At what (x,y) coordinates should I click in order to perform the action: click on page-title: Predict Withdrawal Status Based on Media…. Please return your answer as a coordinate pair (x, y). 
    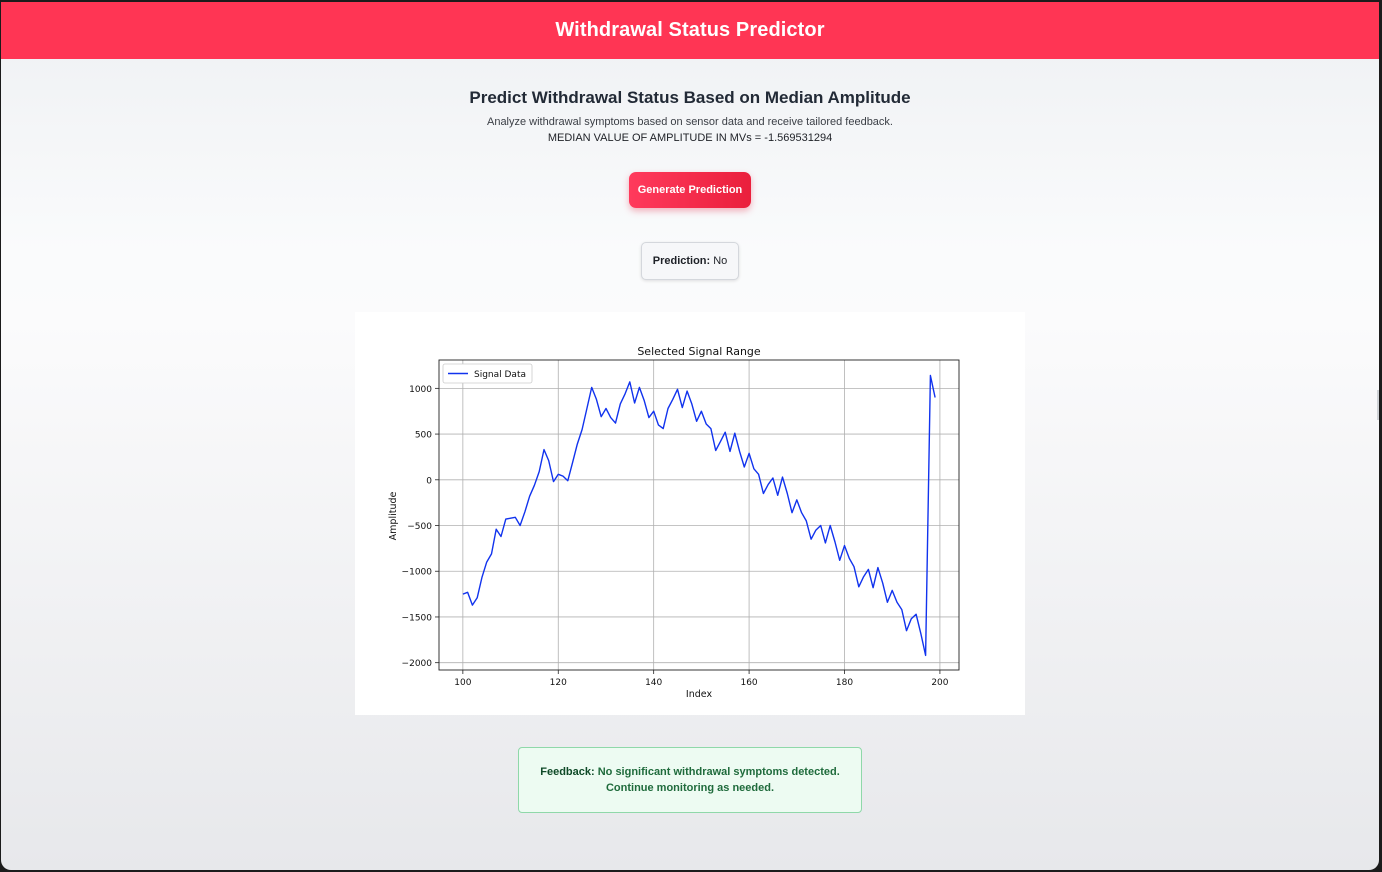
    Looking at the image, I should click on (690, 97).